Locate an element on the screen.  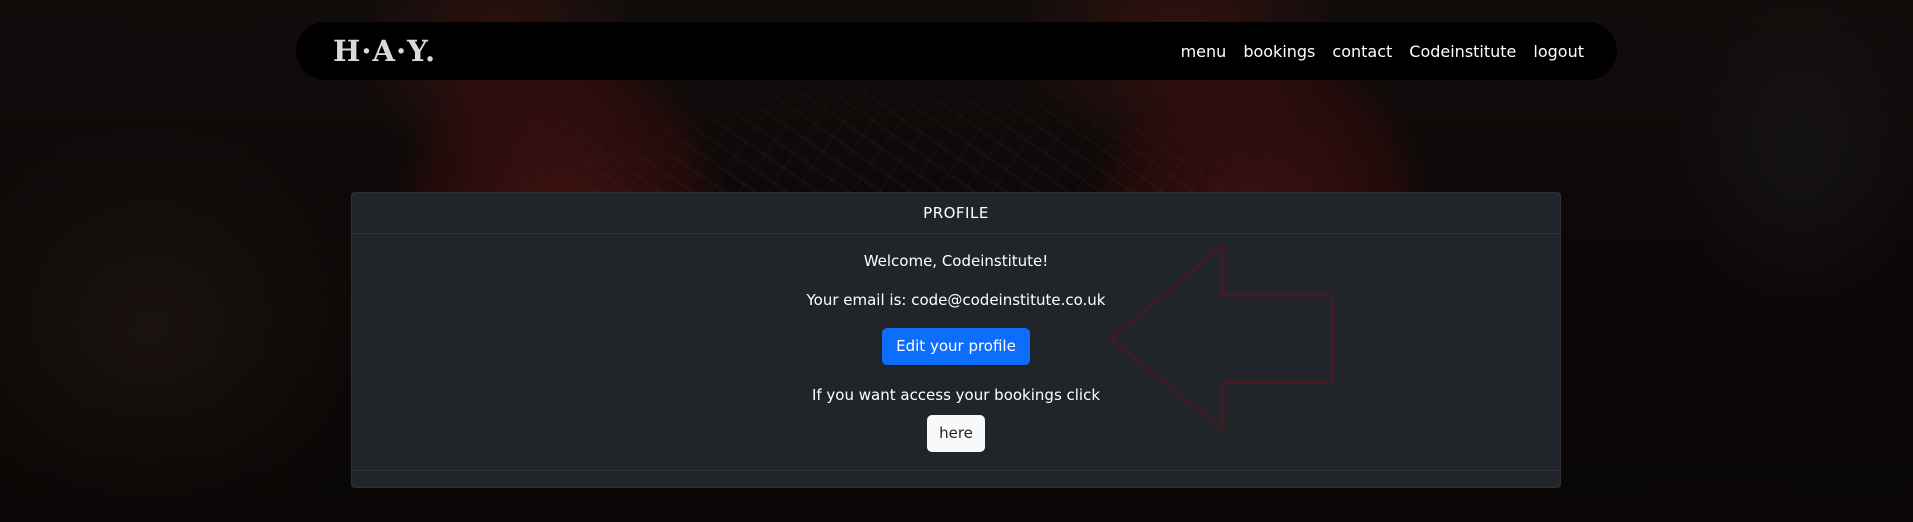
bookings-here-button: here is located at coordinates (956, 433).